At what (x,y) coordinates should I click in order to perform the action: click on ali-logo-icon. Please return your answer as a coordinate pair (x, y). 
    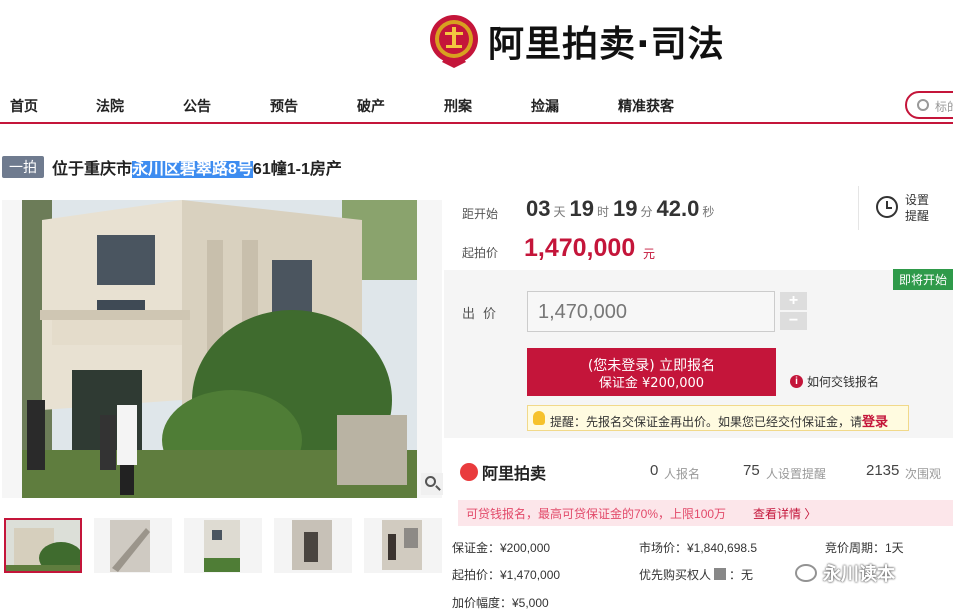
    Looking at the image, I should click on (469, 472).